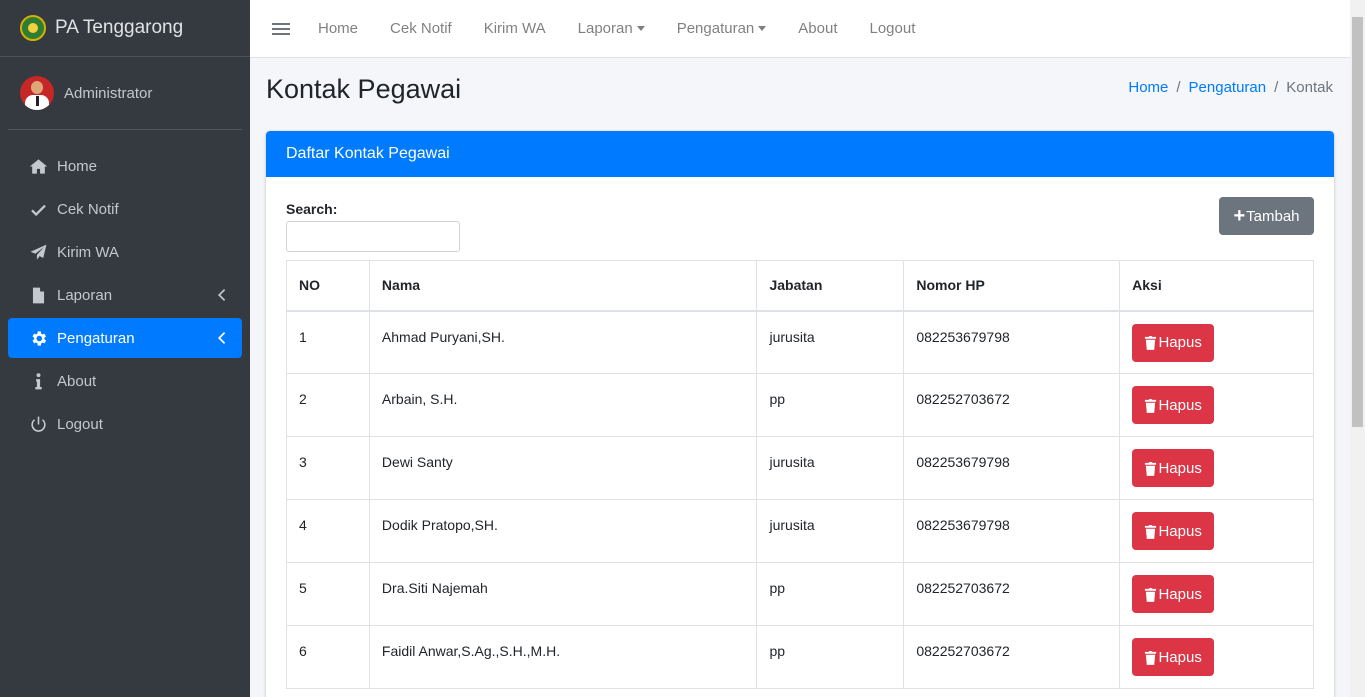  What do you see at coordinates (515, 28) in the screenshot?
I see `nav-link-kirim-wa: Kirim WA` at bounding box center [515, 28].